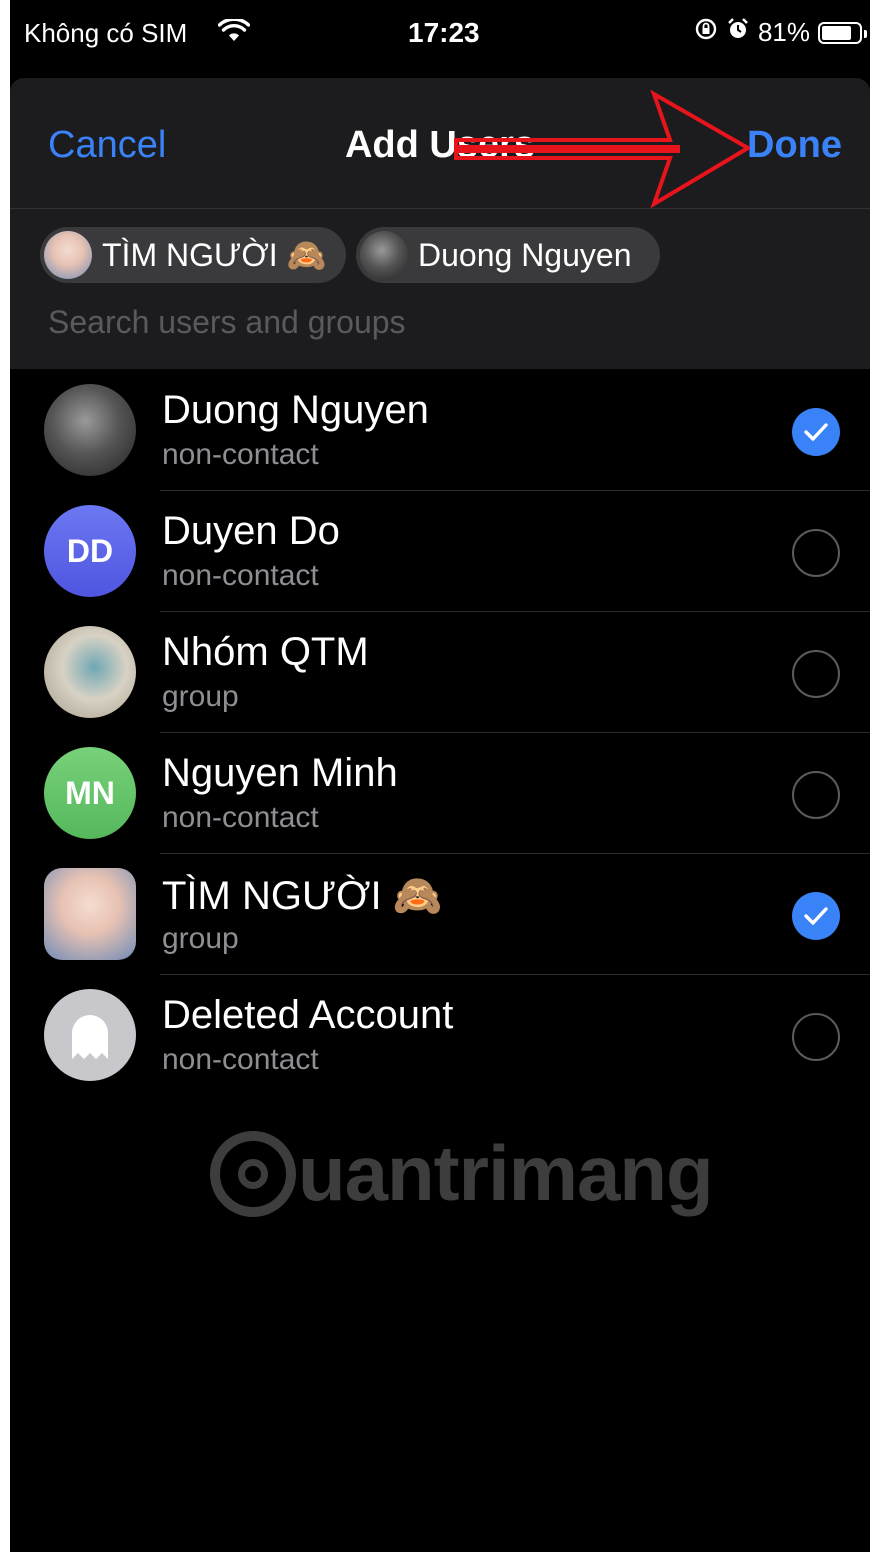  I want to click on list-item: TÌM NGƯỜI 🙈 group, so click(440, 914).